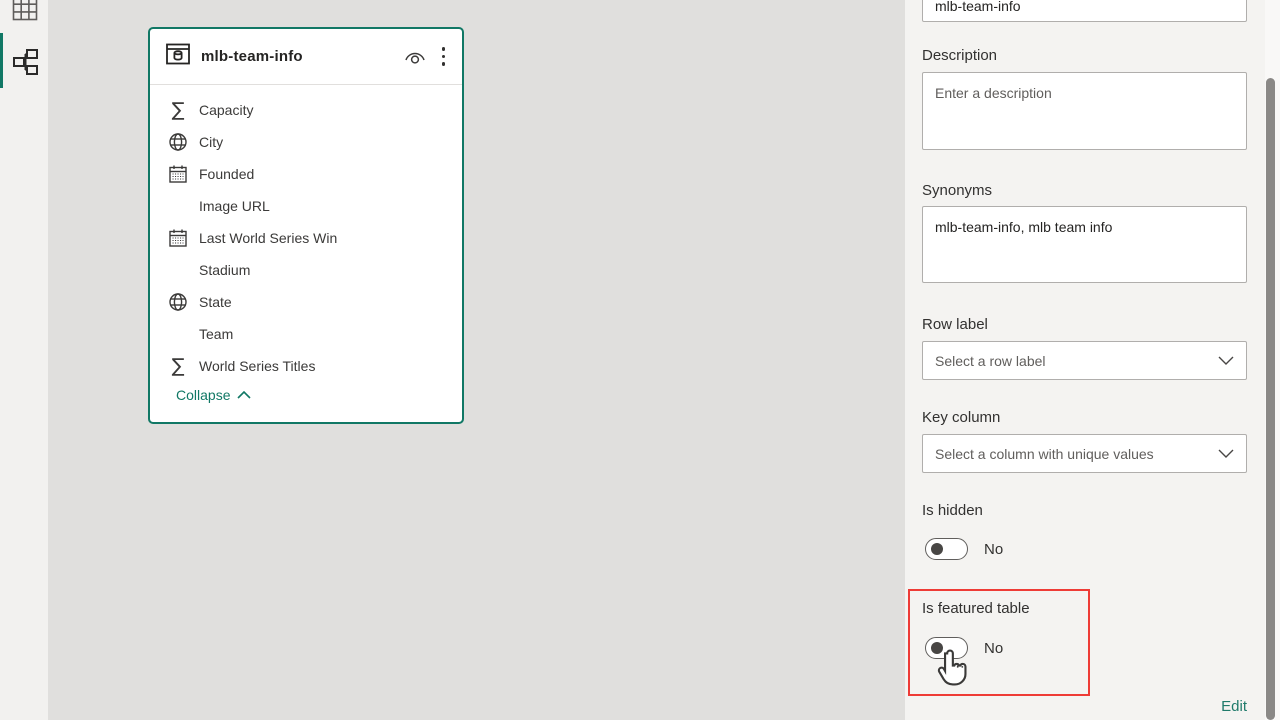 The height and width of the screenshot is (720, 1280). Describe the element at coordinates (1084, 244) in the screenshot. I see `synonyms-input: mlb-team-info, mlb team info` at that location.